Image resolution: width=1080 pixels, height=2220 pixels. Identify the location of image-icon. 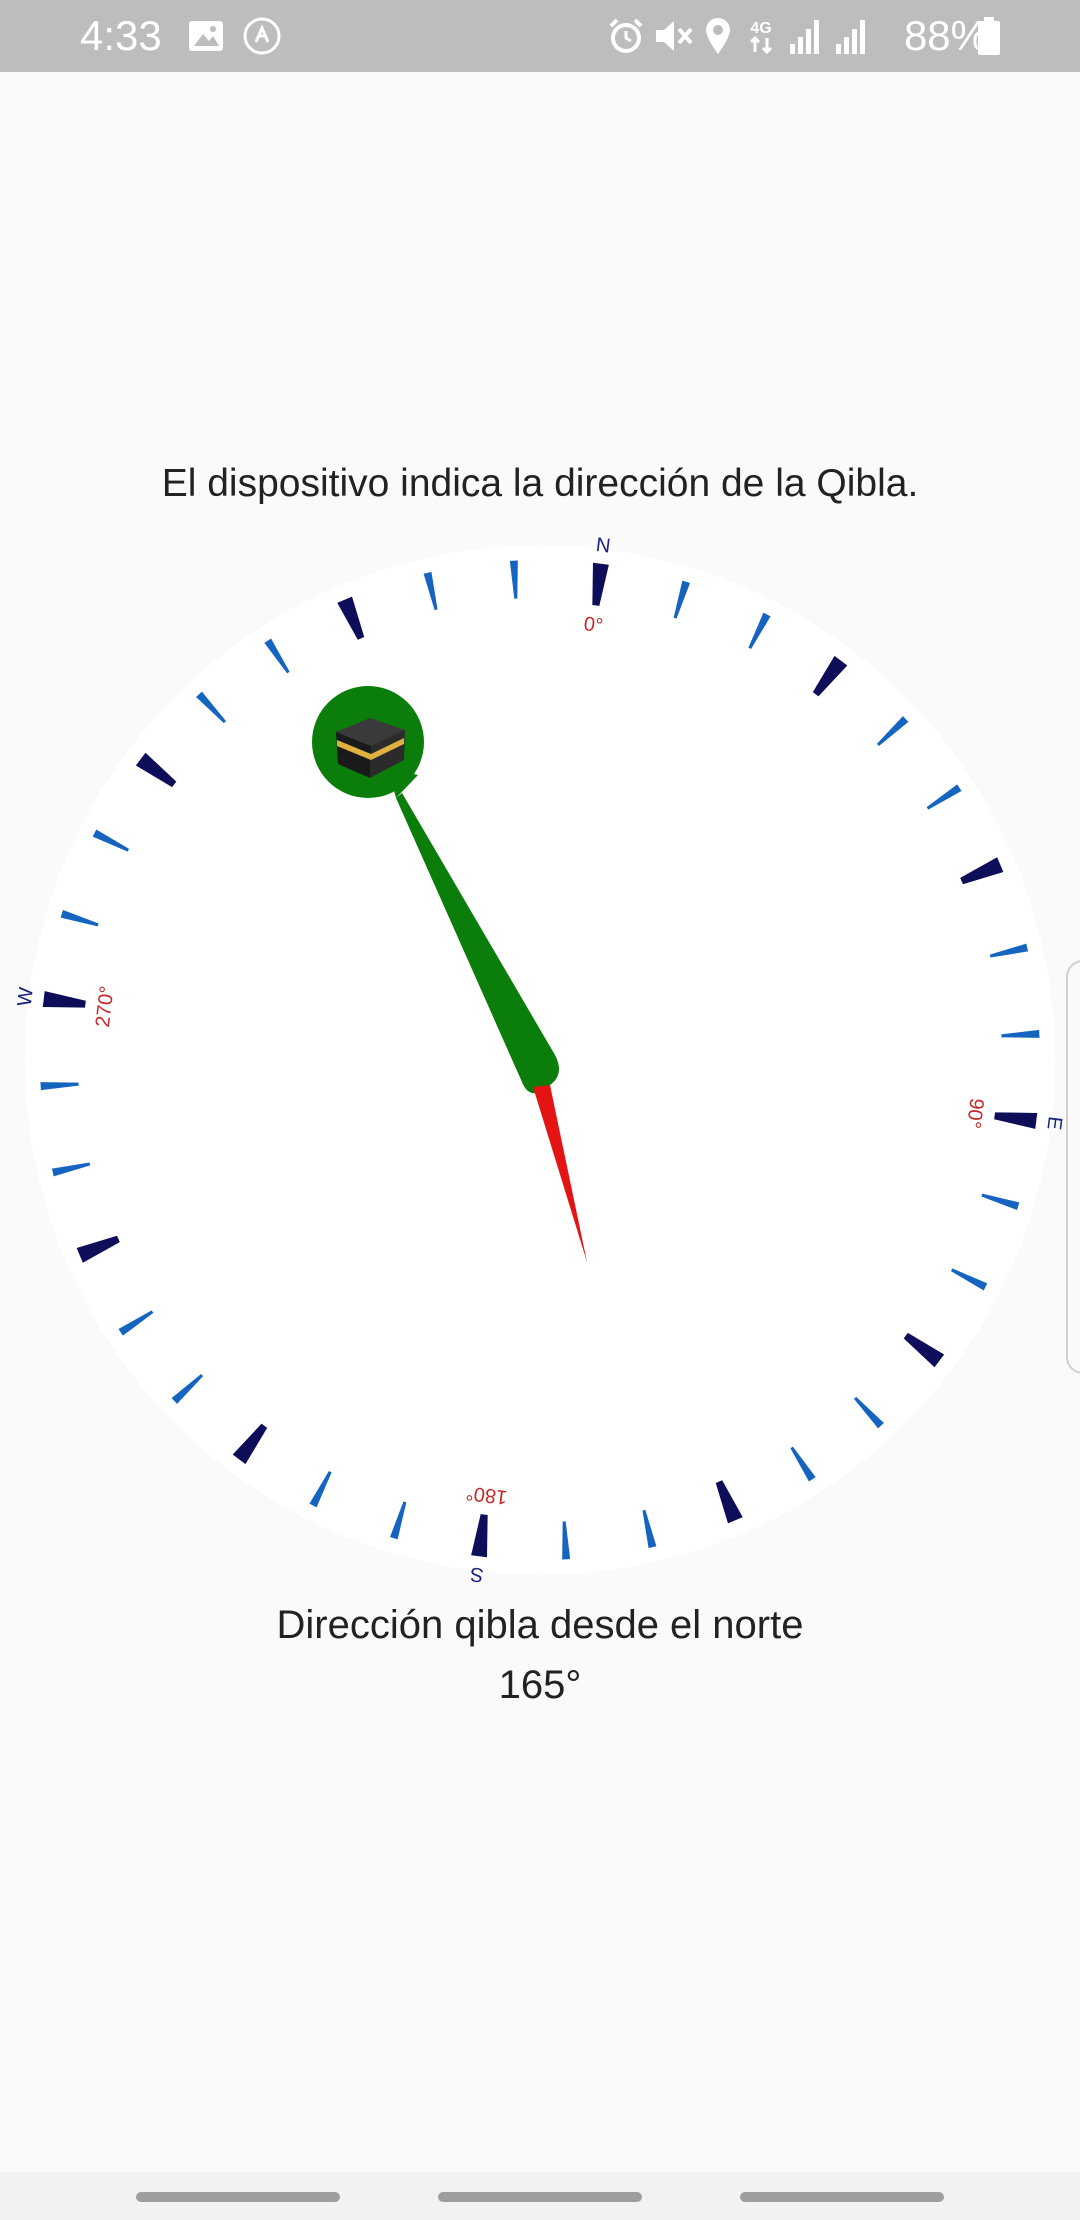
(206, 36).